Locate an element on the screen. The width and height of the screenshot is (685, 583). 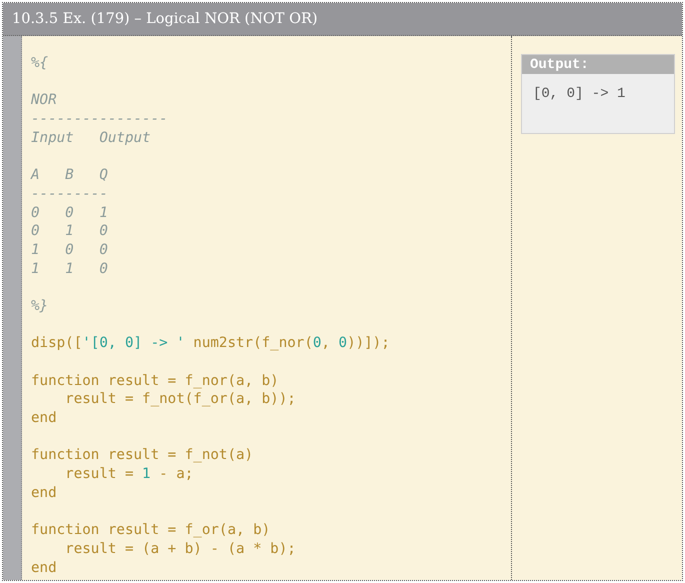
code-line: function result = f_or(a, b) is located at coordinates (150, 530).